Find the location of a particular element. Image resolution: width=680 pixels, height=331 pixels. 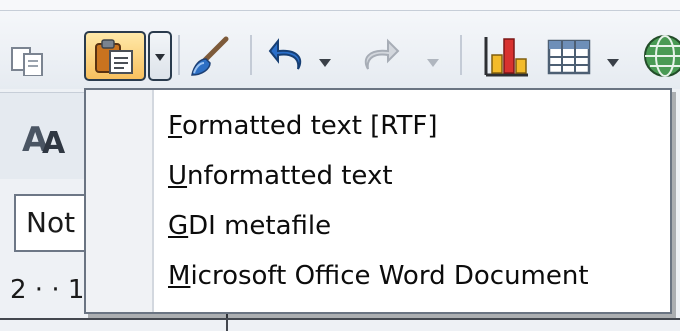

menu-item-microsoft-office-word-document: Microsoft Office Word Document is located at coordinates (378, 276).